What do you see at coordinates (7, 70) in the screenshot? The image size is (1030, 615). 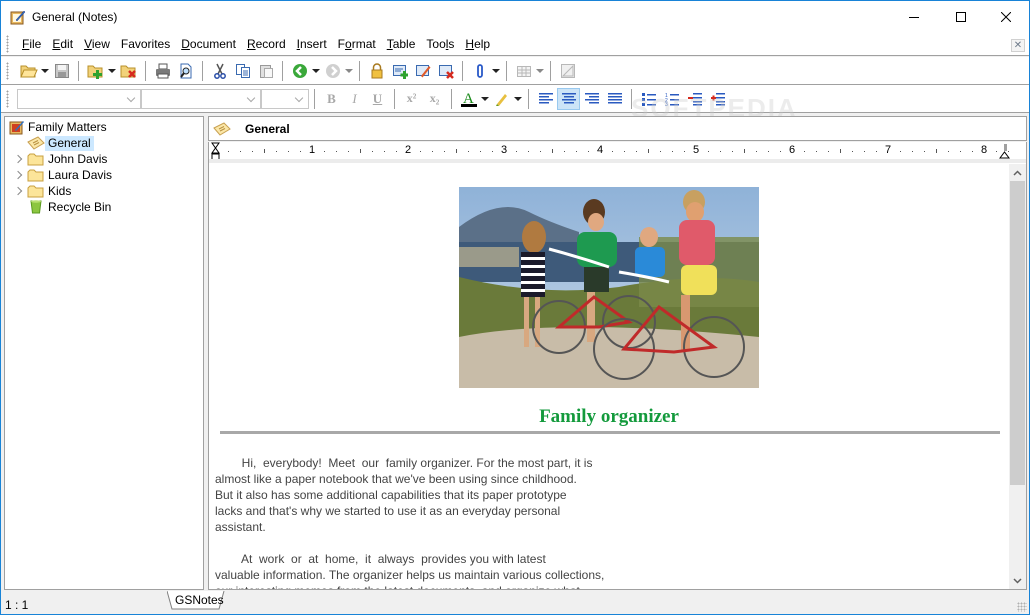 I see `toolbar-grip` at bounding box center [7, 70].